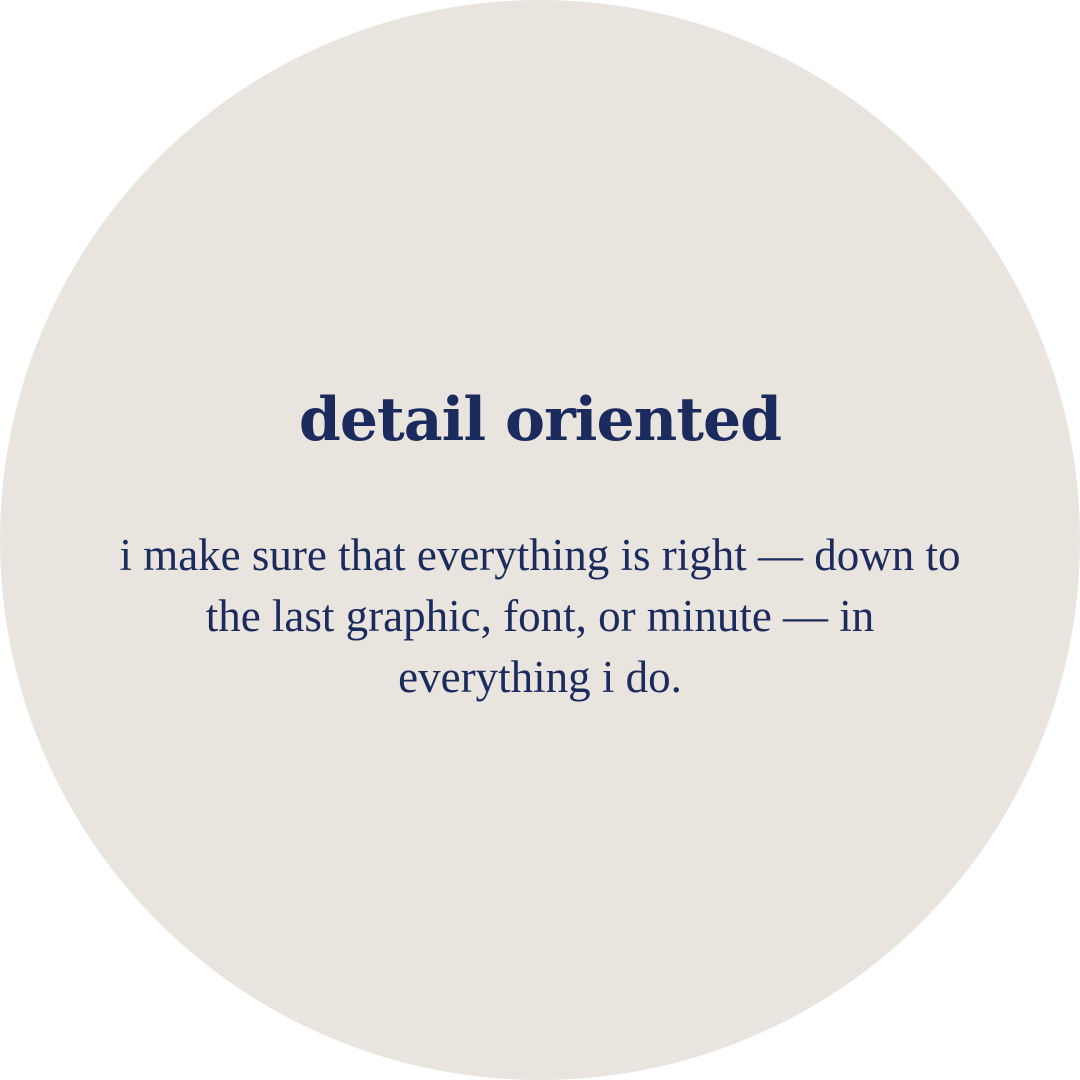 The height and width of the screenshot is (1080, 1080). I want to click on card-title: detail oriented, so click(540, 420).